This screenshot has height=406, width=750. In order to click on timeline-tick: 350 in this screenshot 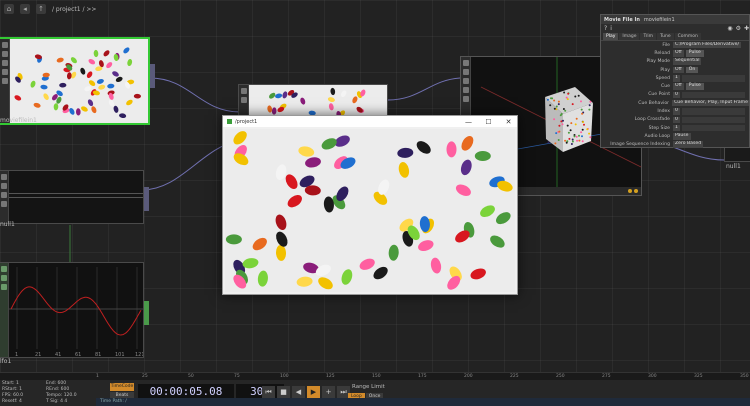, I will do `click(744, 376)`.